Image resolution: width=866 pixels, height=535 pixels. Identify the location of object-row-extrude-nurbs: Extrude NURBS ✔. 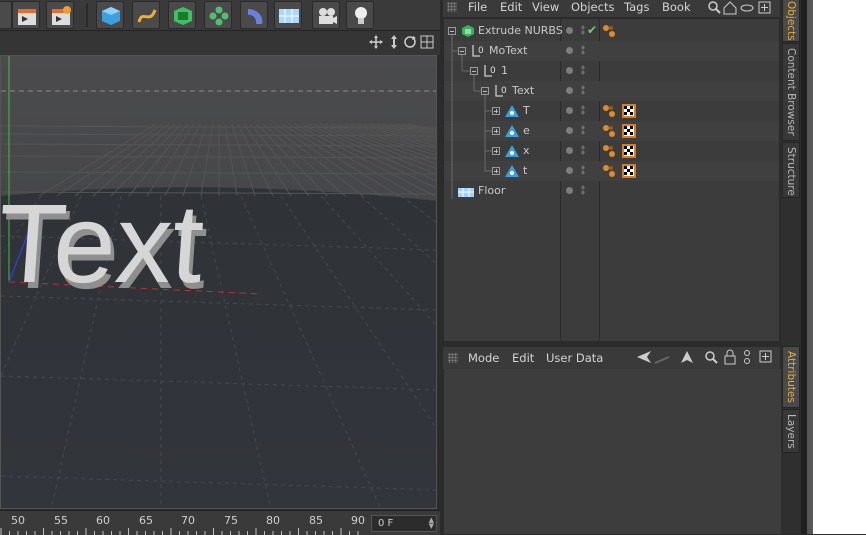
(611, 31).